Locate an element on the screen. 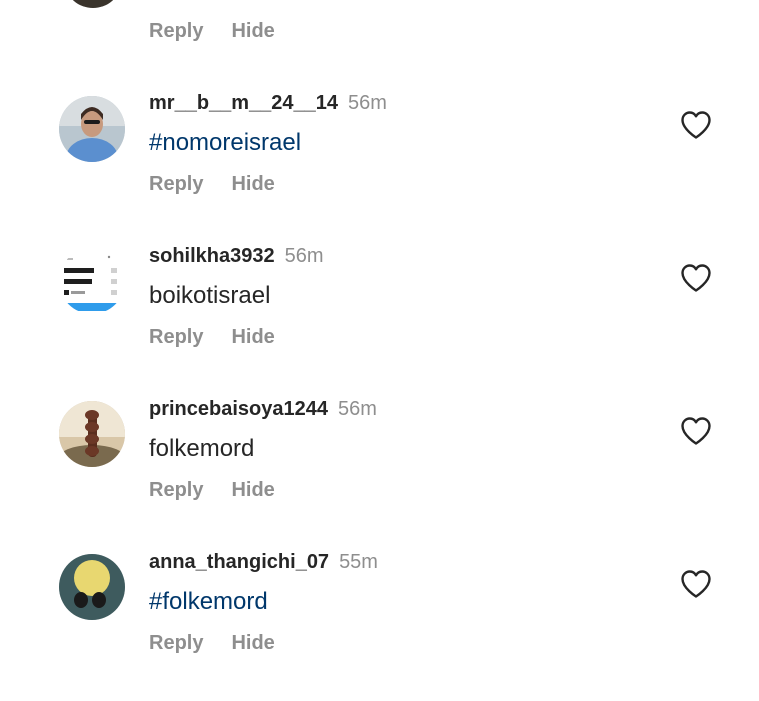 The height and width of the screenshot is (701, 759). username: sohilkha3932 is located at coordinates (212, 256).